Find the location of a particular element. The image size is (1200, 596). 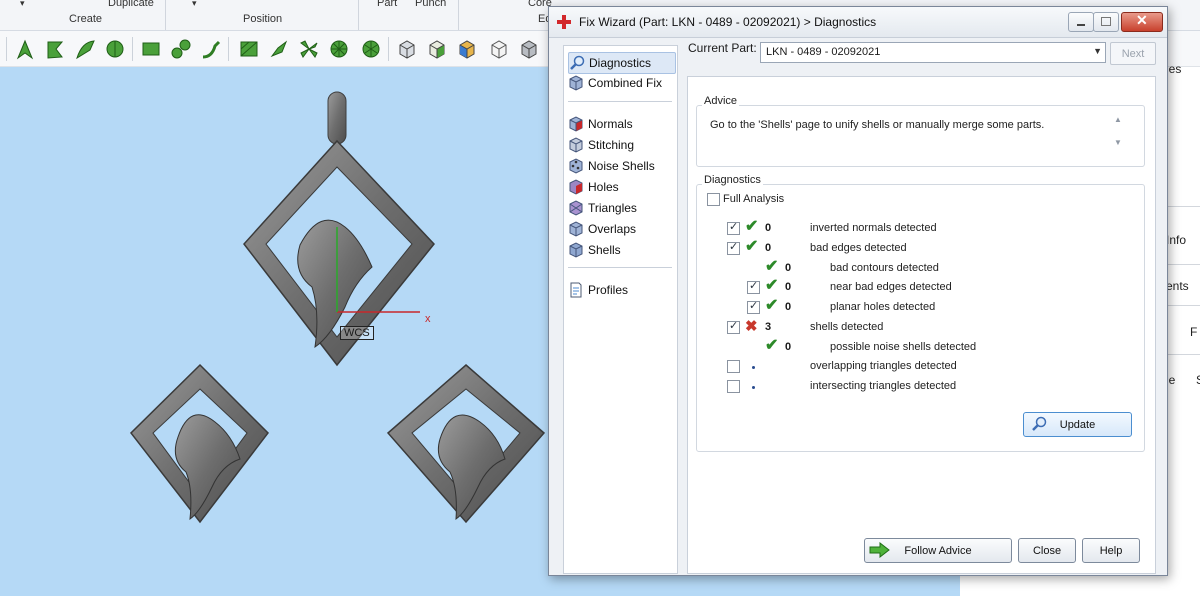

nav-label: Noise Shells is located at coordinates (621, 166).